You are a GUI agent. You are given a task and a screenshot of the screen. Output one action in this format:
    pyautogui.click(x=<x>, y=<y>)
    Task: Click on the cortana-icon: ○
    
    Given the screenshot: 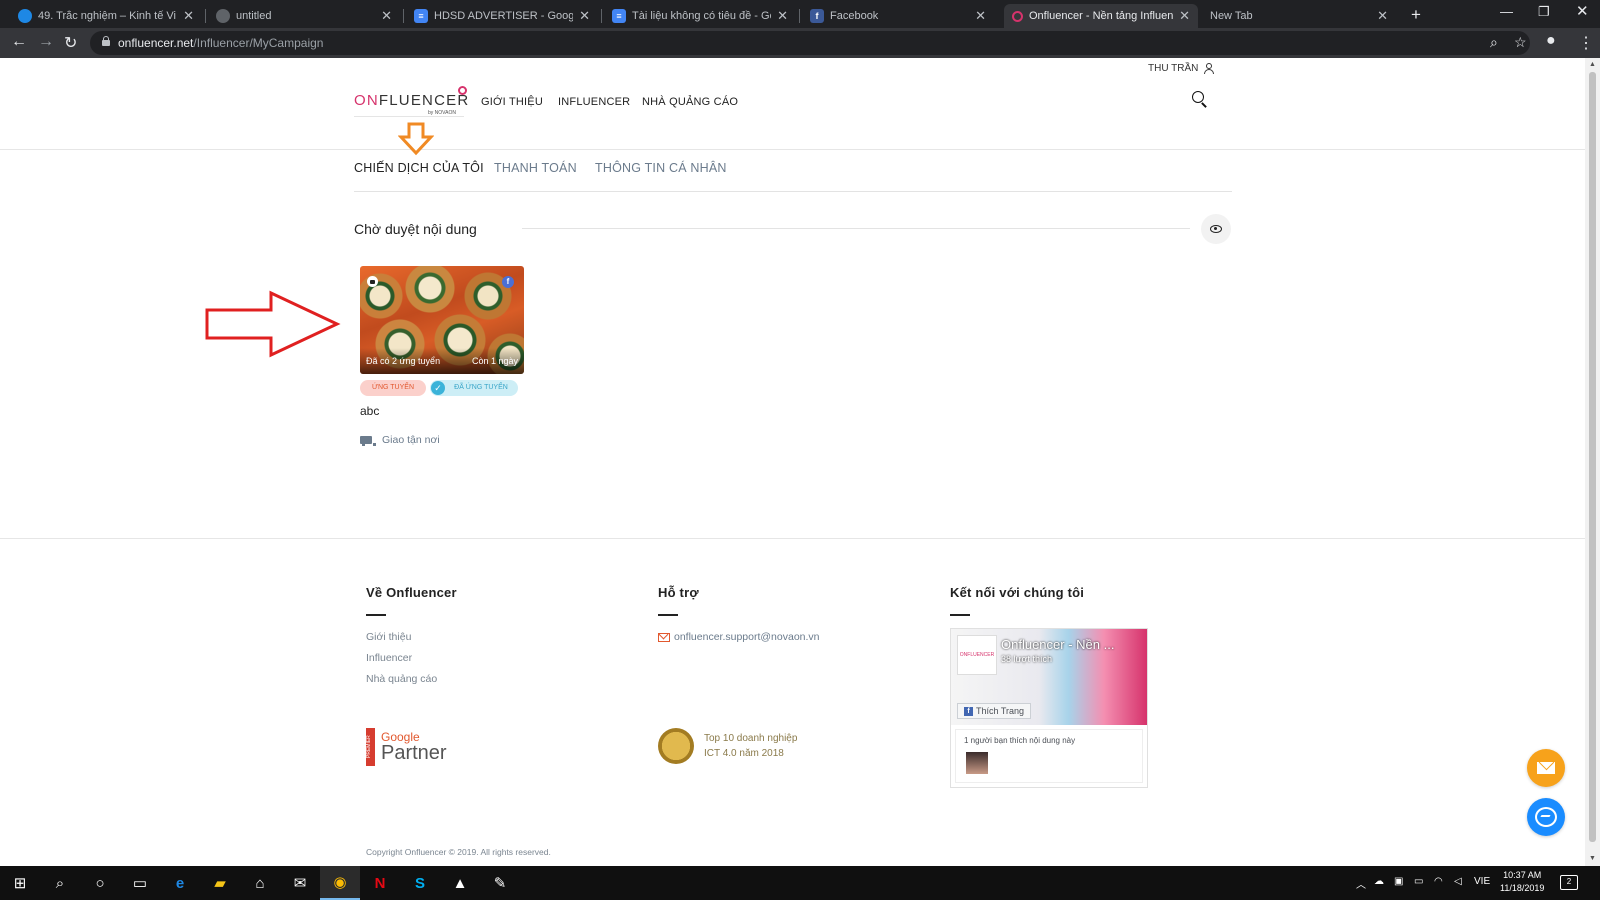 What is the action you would take?
    pyautogui.click(x=100, y=883)
    